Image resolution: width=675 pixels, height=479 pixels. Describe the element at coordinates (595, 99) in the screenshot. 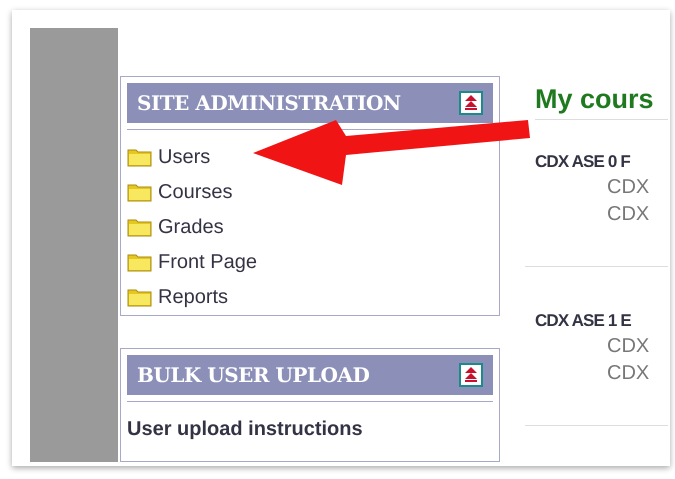

I see `page-heading: My cours` at that location.